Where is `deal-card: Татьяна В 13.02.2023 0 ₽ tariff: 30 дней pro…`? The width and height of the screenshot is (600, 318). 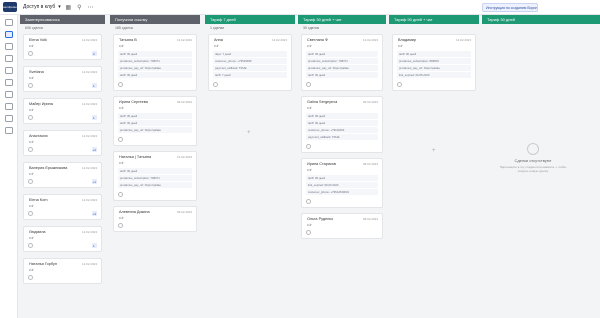 deal-card: Татьяна В 13.02.2023 0 ₽ tariff: 30 дней pro… is located at coordinates (155, 62).